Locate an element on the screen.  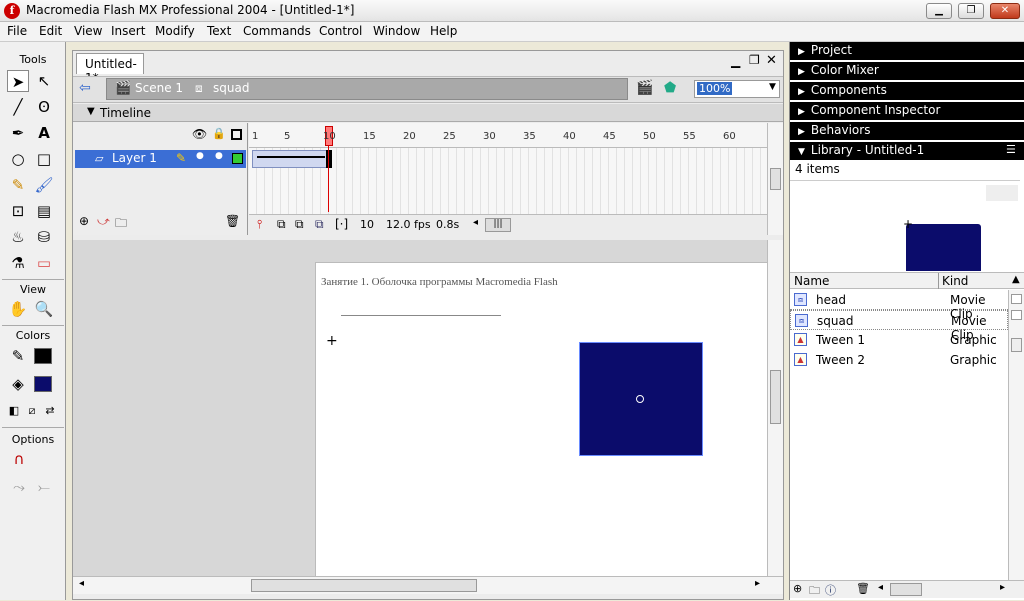
panel-options-icon: ☰ is located at coordinates (1011, 149).